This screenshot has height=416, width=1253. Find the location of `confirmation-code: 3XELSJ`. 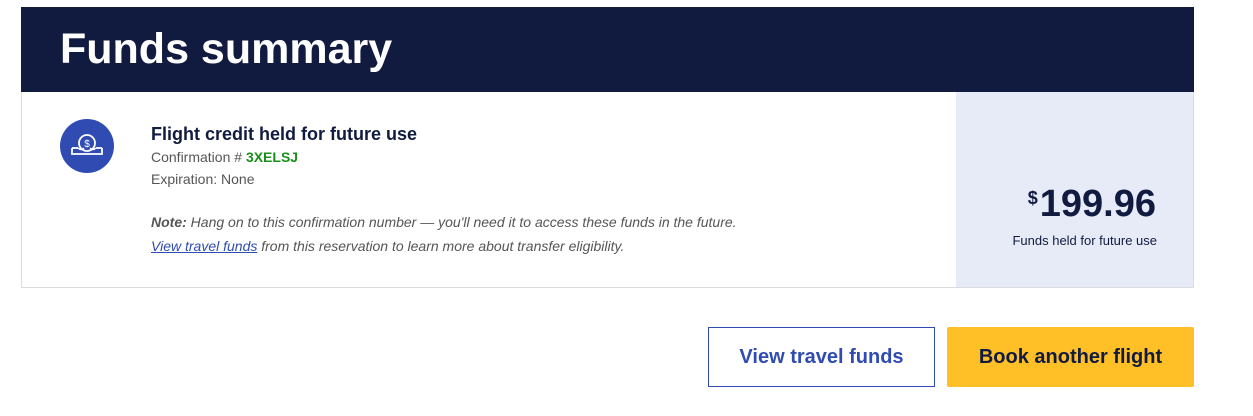

confirmation-code: 3XELSJ is located at coordinates (272, 157).